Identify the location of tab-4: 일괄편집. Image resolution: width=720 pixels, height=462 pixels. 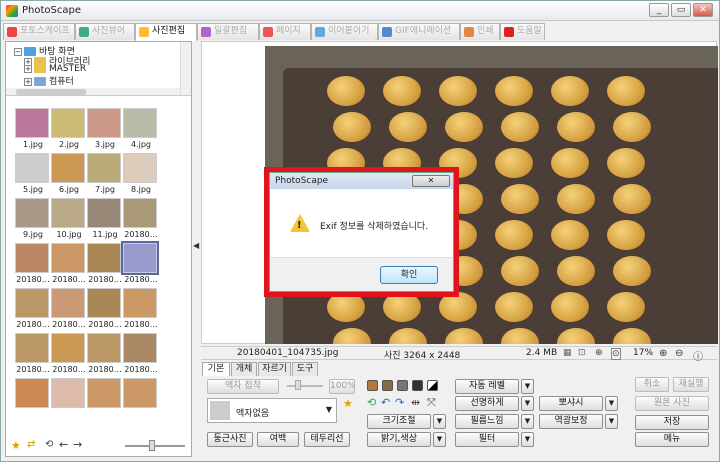
(228, 31).